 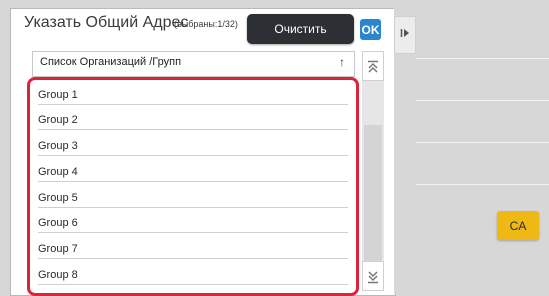 I want to click on list-item: Group 2, so click(x=193, y=117).